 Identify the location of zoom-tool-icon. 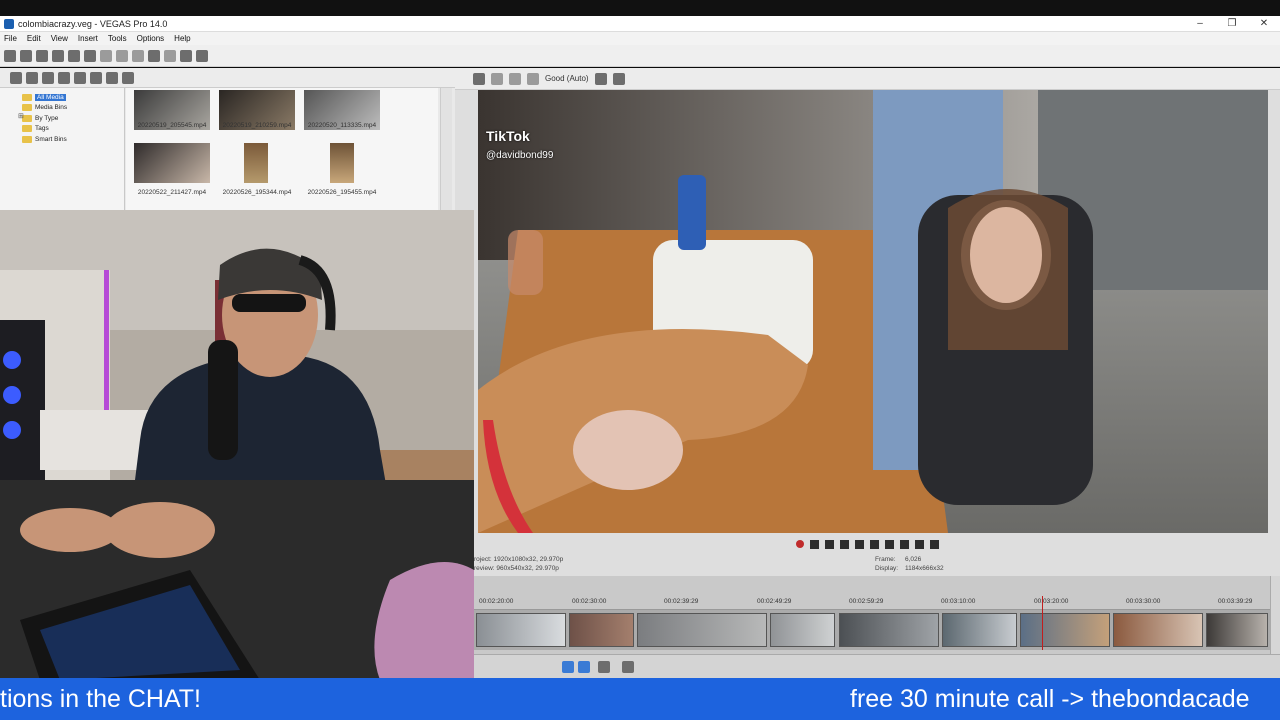
(628, 667).